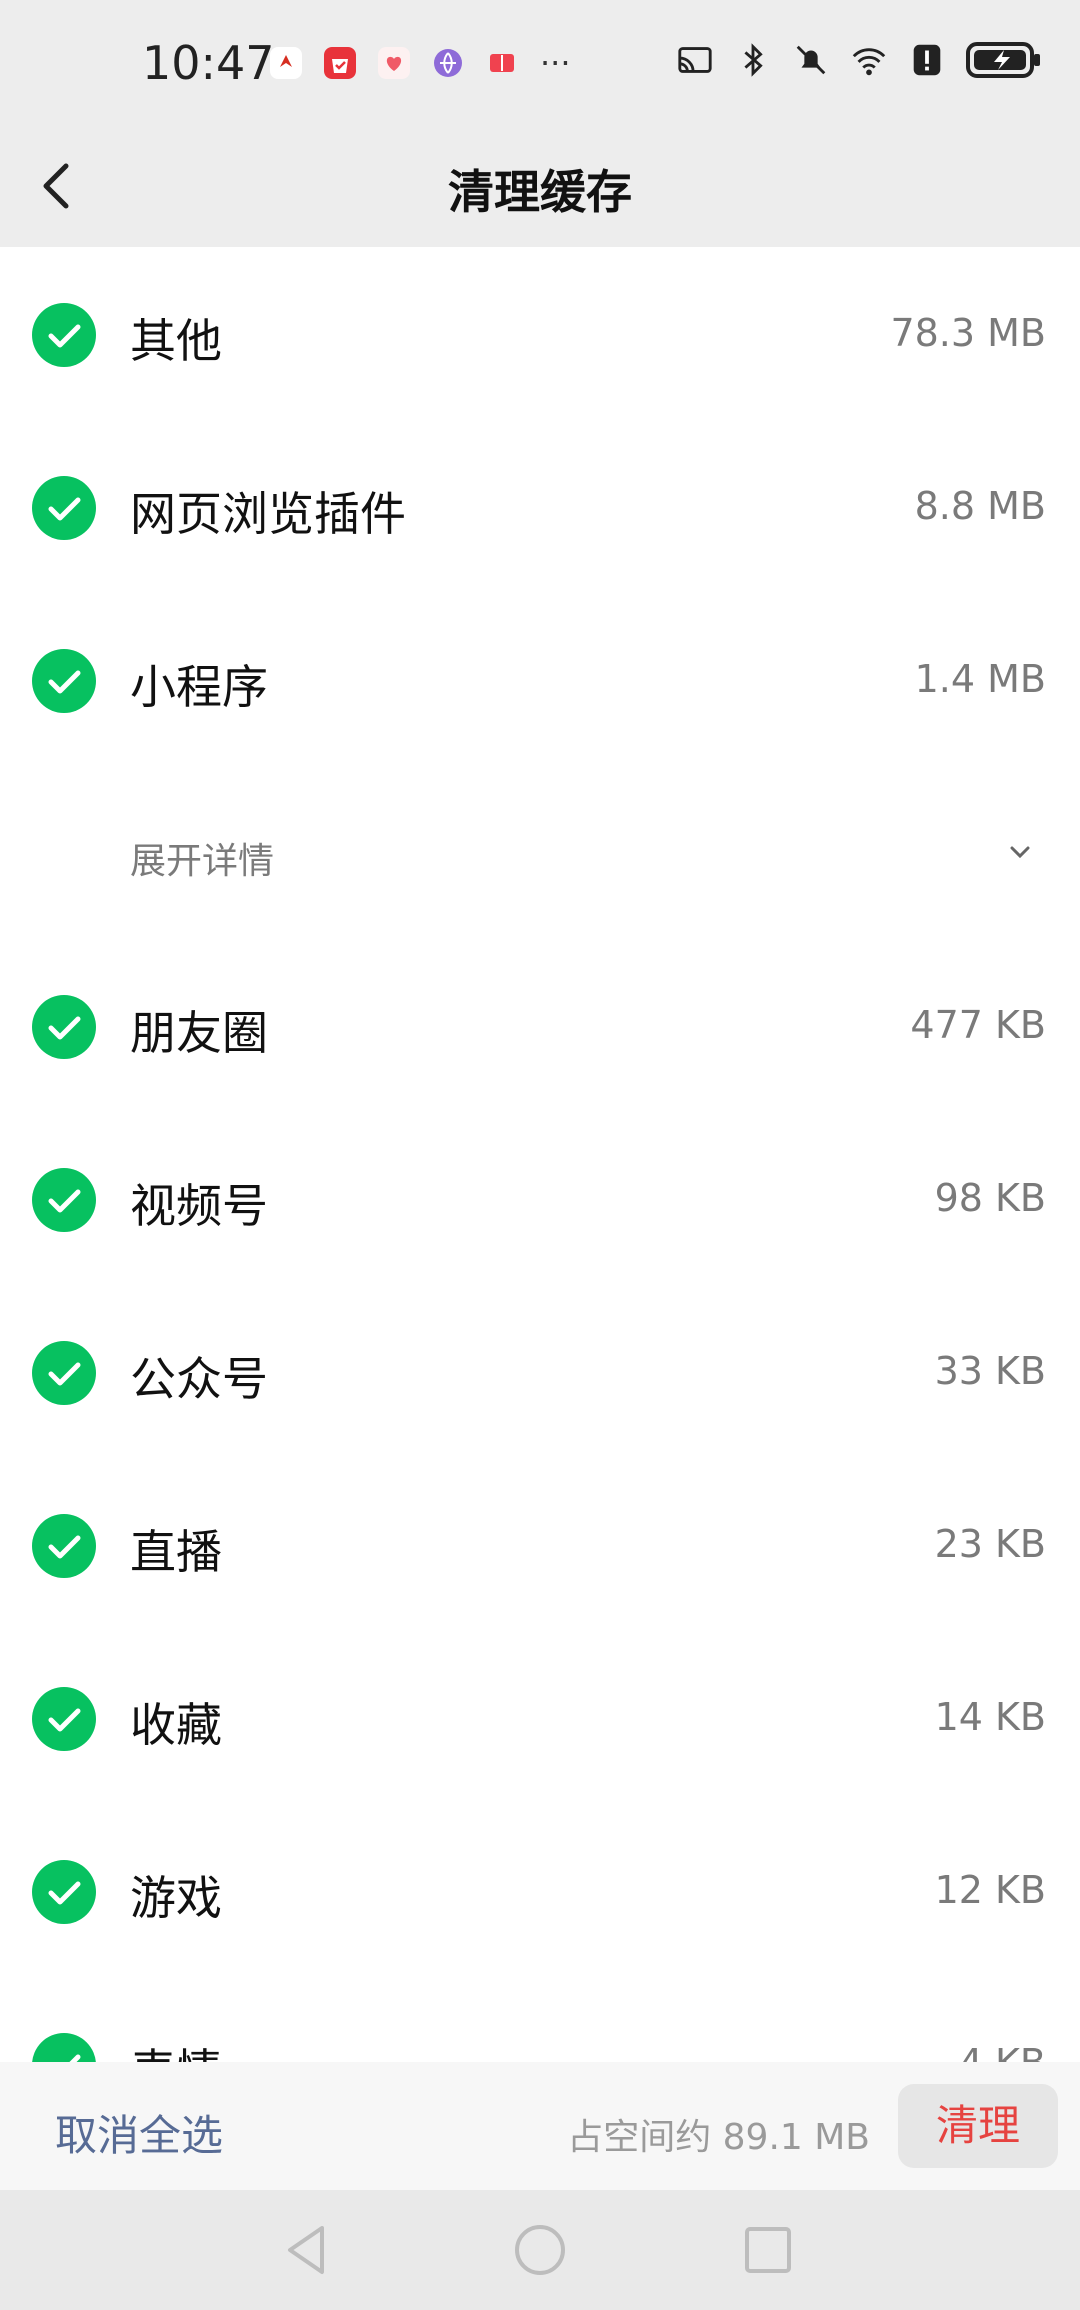  What do you see at coordinates (540, 1025) in the screenshot?
I see `list-item: 朋友圈 477 KB` at bounding box center [540, 1025].